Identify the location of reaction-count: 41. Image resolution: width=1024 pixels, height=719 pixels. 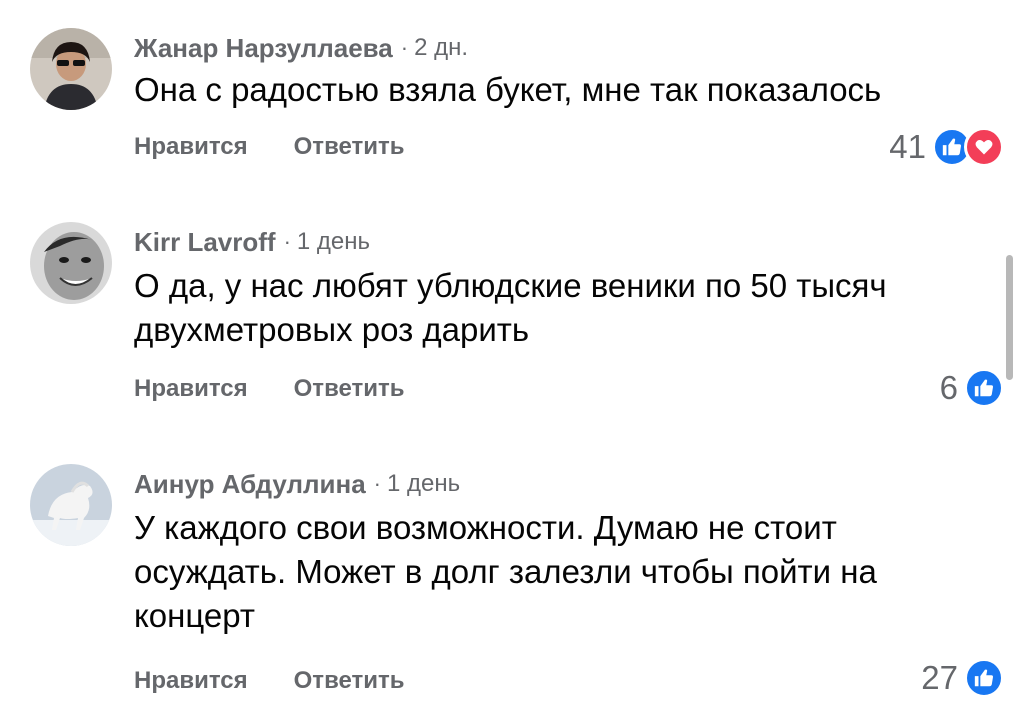
(907, 146).